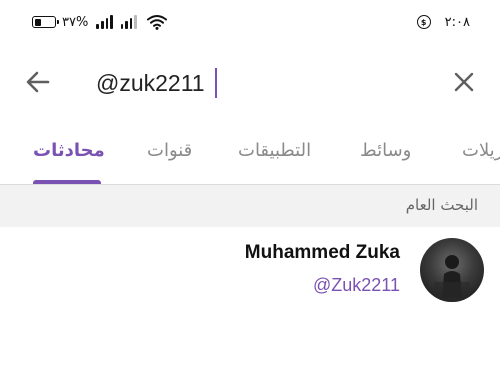  I want to click on status-time: ٢:٠٨, so click(457, 22).